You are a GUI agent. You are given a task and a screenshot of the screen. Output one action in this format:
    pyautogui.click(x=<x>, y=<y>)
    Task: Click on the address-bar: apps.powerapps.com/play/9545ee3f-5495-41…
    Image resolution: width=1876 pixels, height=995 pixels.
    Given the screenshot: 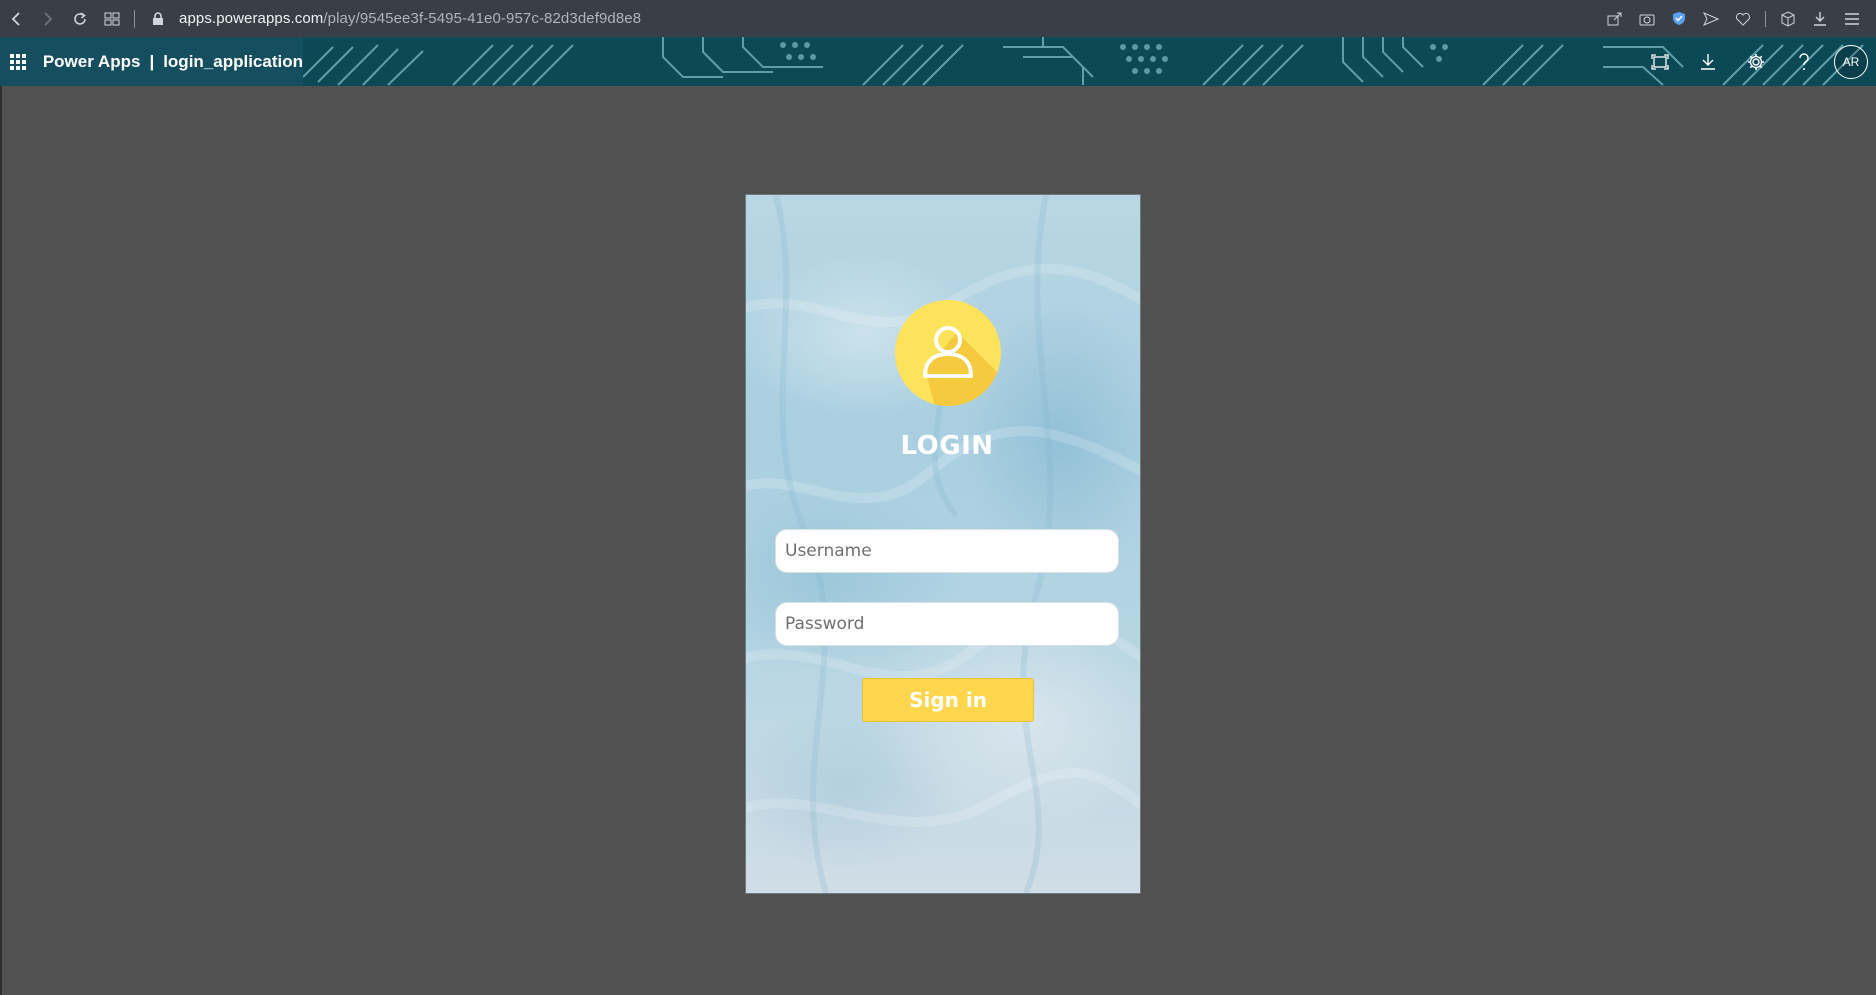 What is the action you would take?
    pyautogui.click(x=410, y=18)
    